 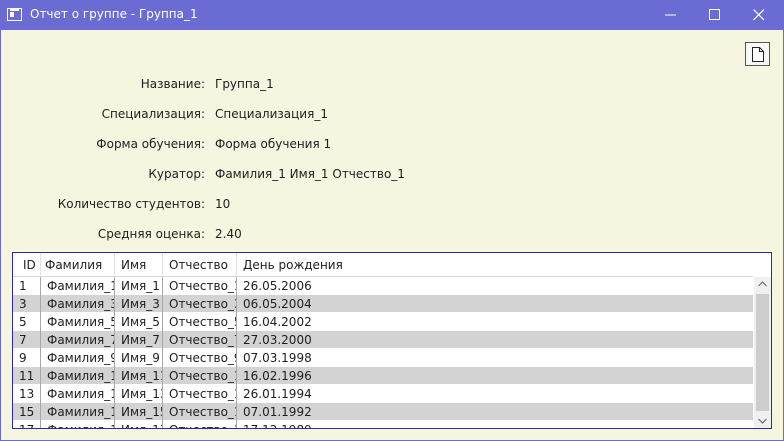 I want to click on cell-first-name: Имя_17, so click(x=139, y=424).